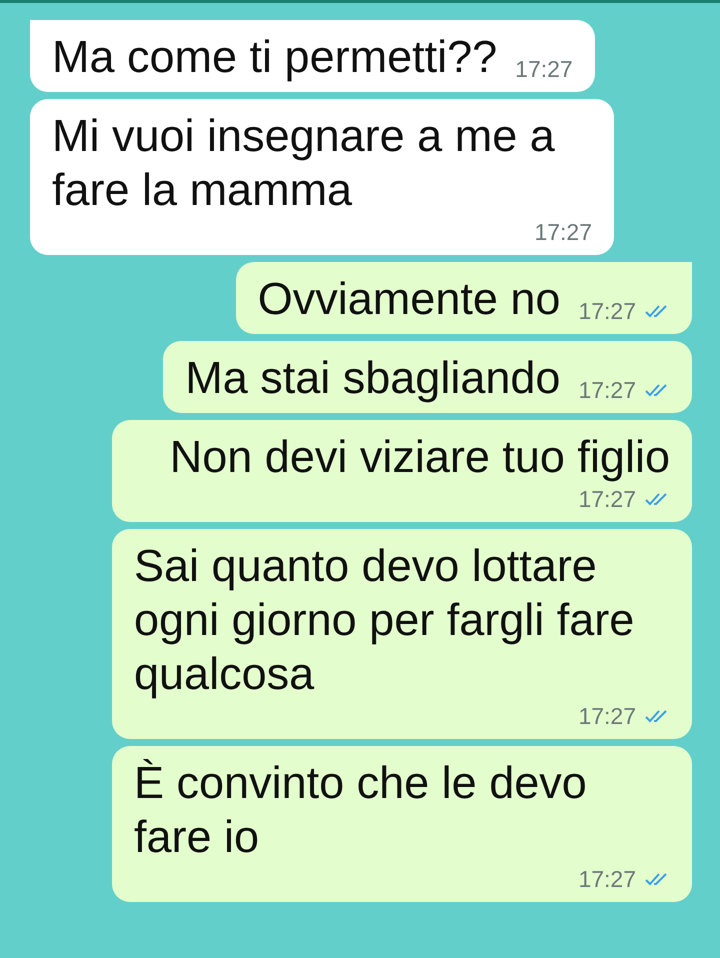 The height and width of the screenshot is (958, 720). What do you see at coordinates (361, 810) in the screenshot?
I see `message-text: È convinto che le devo fare io` at bounding box center [361, 810].